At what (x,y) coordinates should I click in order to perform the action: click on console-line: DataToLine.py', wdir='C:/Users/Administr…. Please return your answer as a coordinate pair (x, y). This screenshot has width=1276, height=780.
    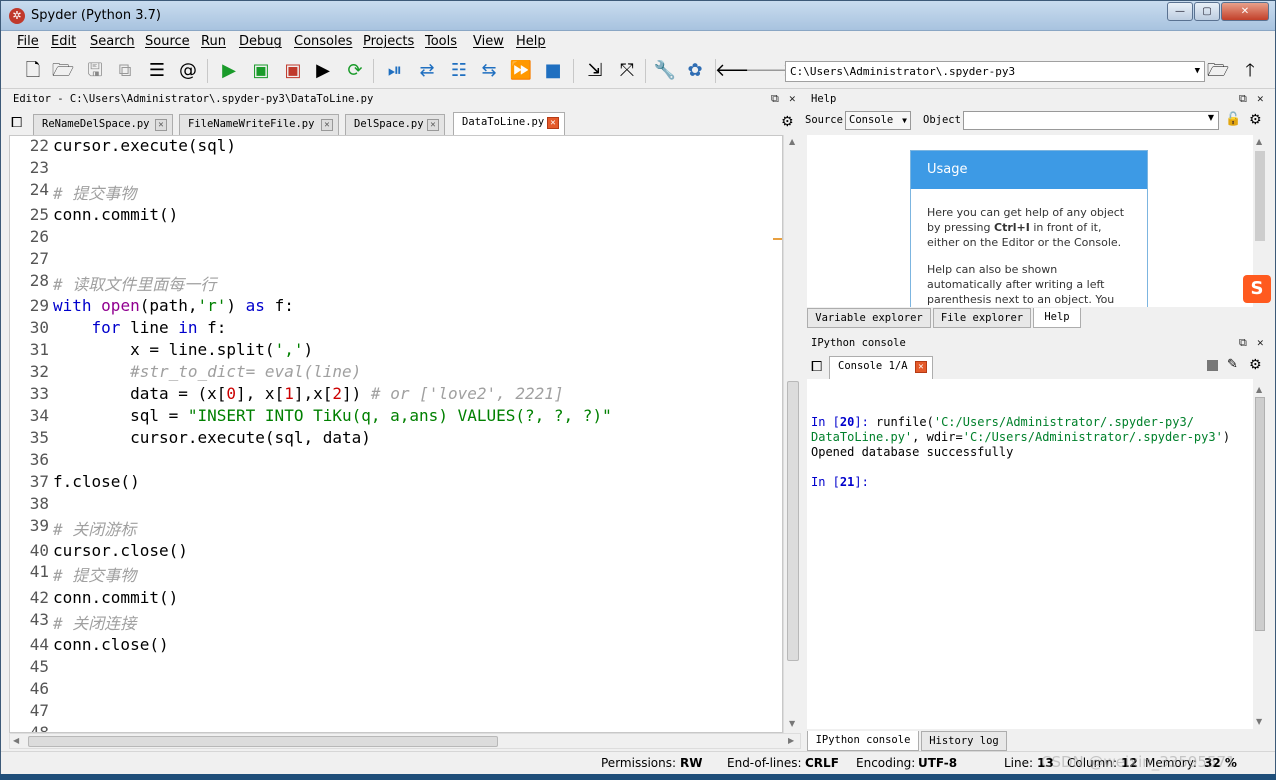
    Looking at the image, I should click on (1021, 437).